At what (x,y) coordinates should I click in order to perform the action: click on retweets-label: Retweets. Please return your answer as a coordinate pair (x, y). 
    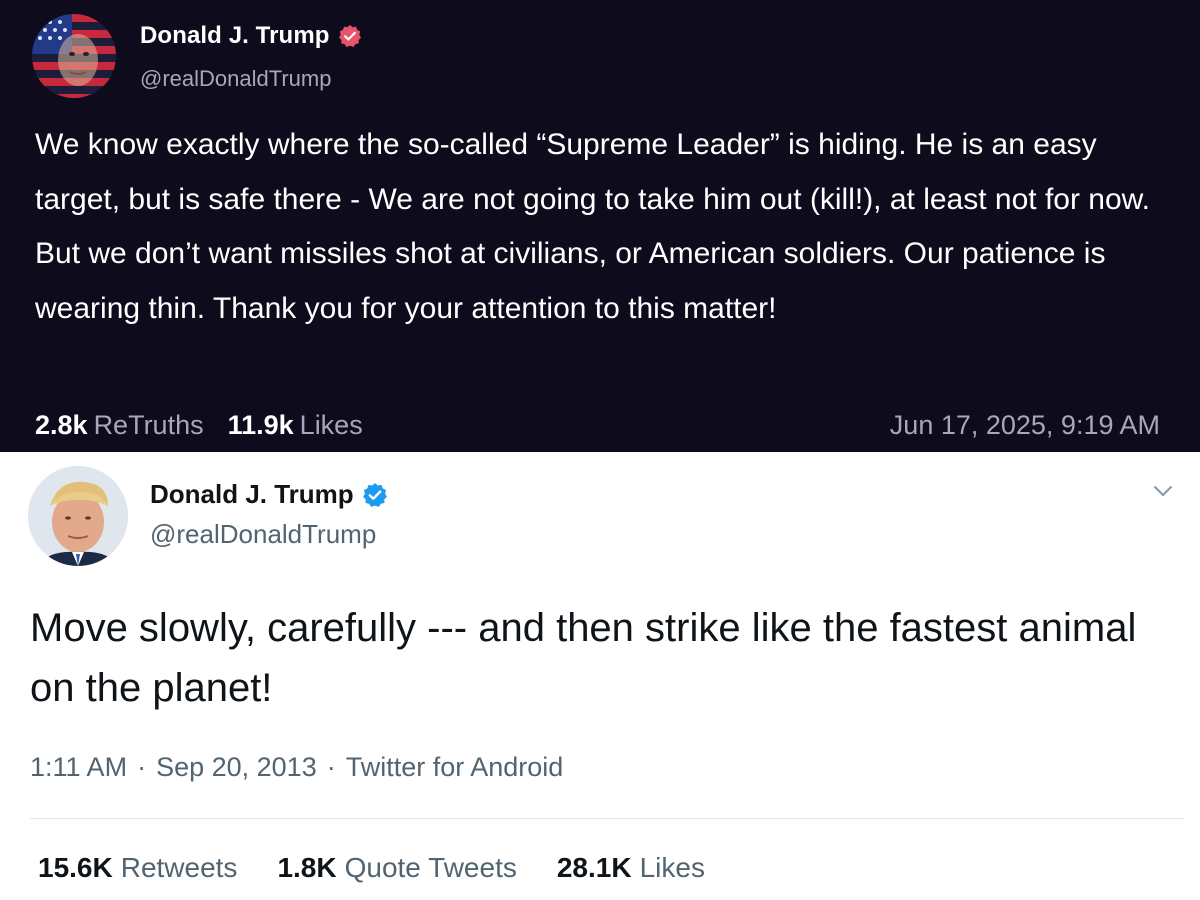
    Looking at the image, I should click on (179, 867).